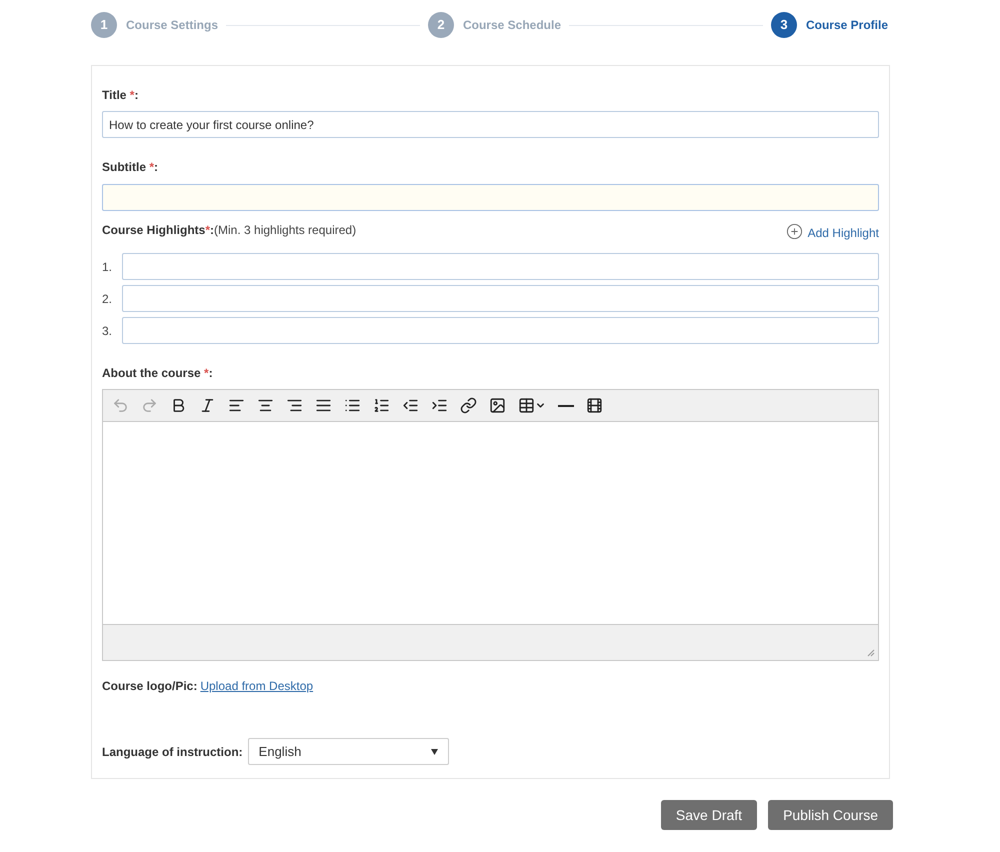  I want to click on field-label: Title *:, so click(121, 95).